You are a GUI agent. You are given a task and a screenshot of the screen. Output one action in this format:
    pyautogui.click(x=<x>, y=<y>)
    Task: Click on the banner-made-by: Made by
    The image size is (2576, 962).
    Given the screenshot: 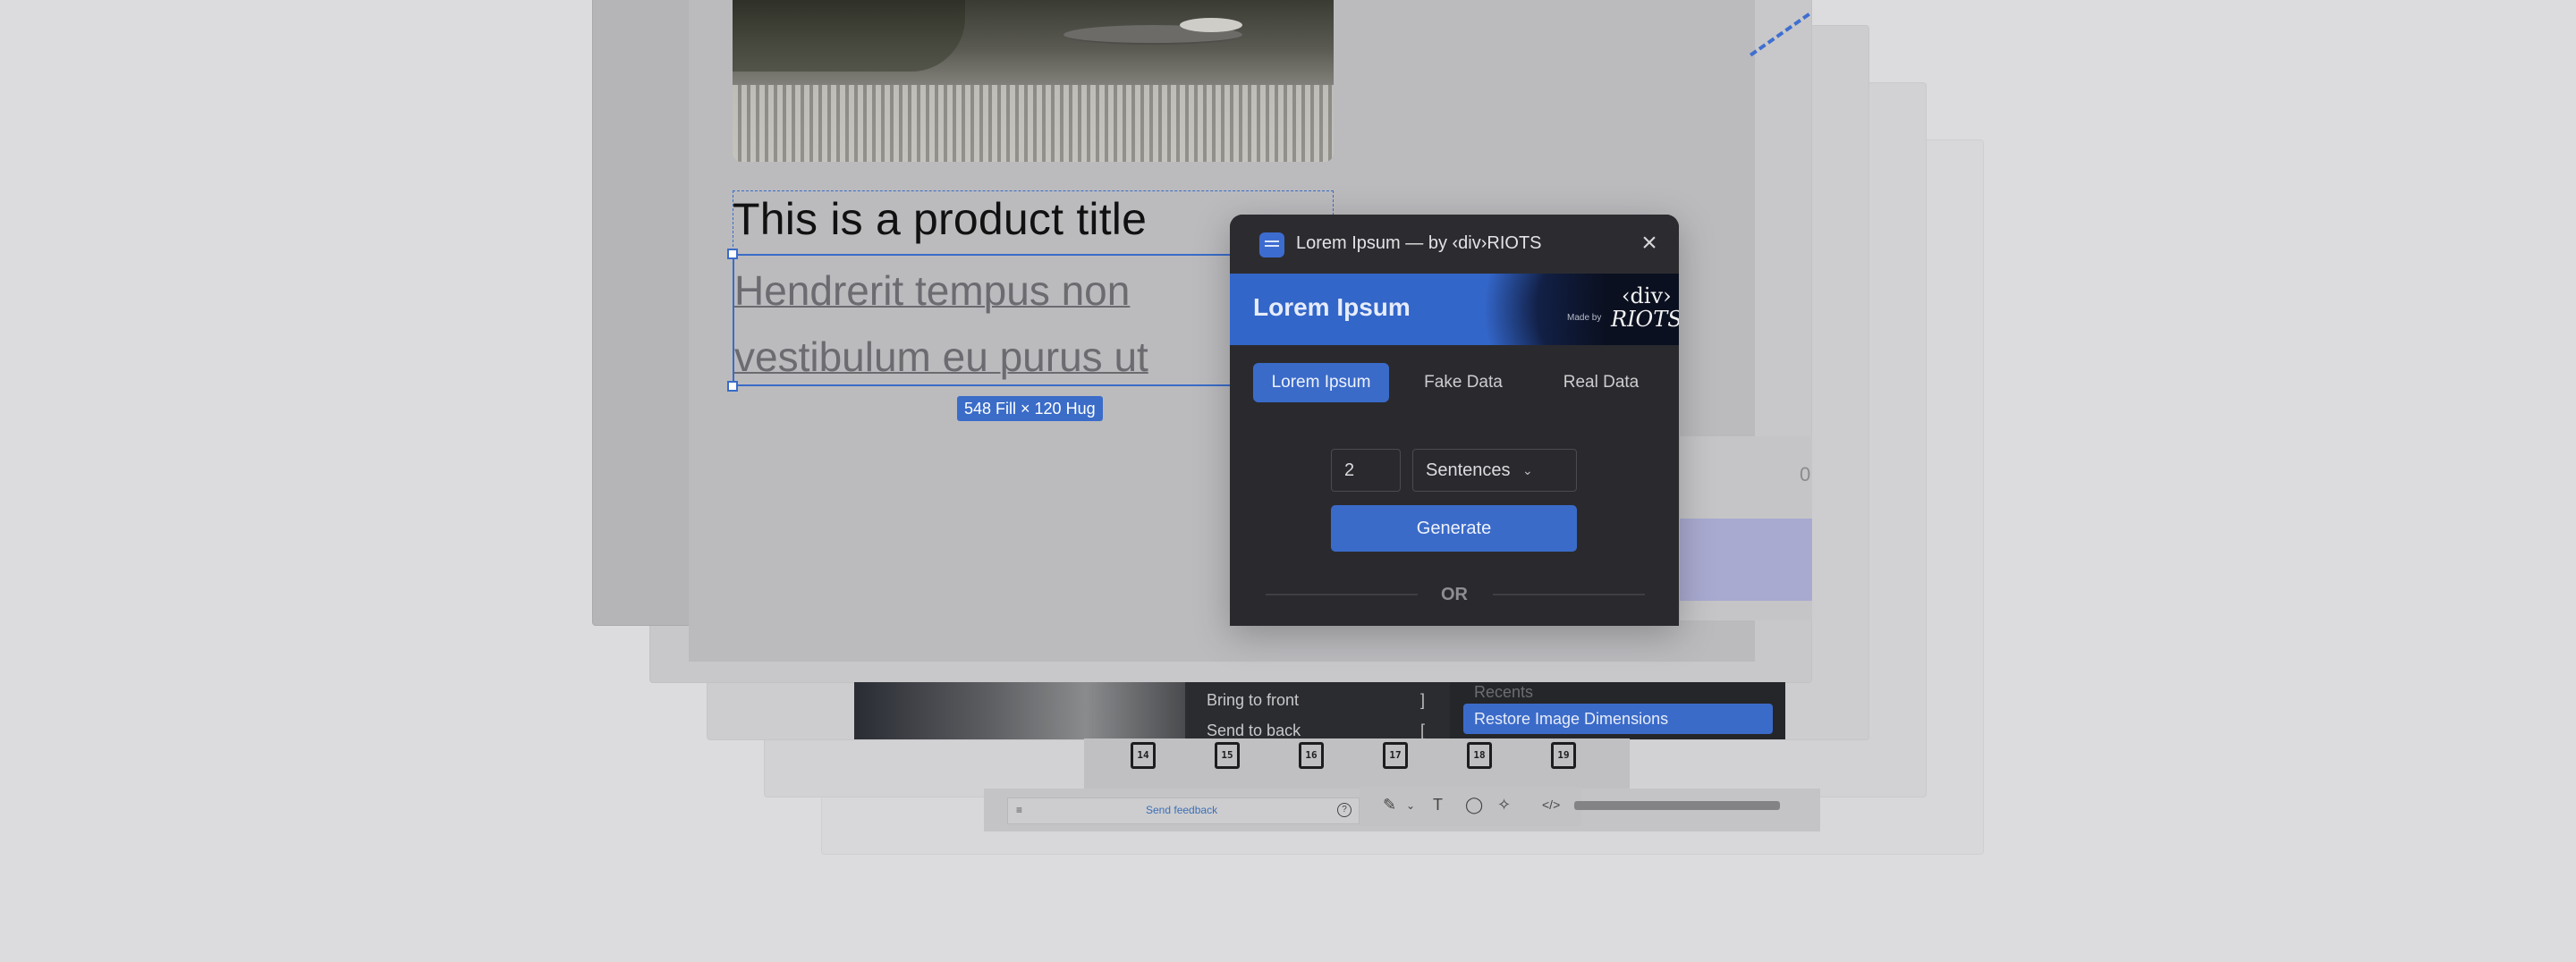 What is the action you would take?
    pyautogui.click(x=1584, y=318)
    